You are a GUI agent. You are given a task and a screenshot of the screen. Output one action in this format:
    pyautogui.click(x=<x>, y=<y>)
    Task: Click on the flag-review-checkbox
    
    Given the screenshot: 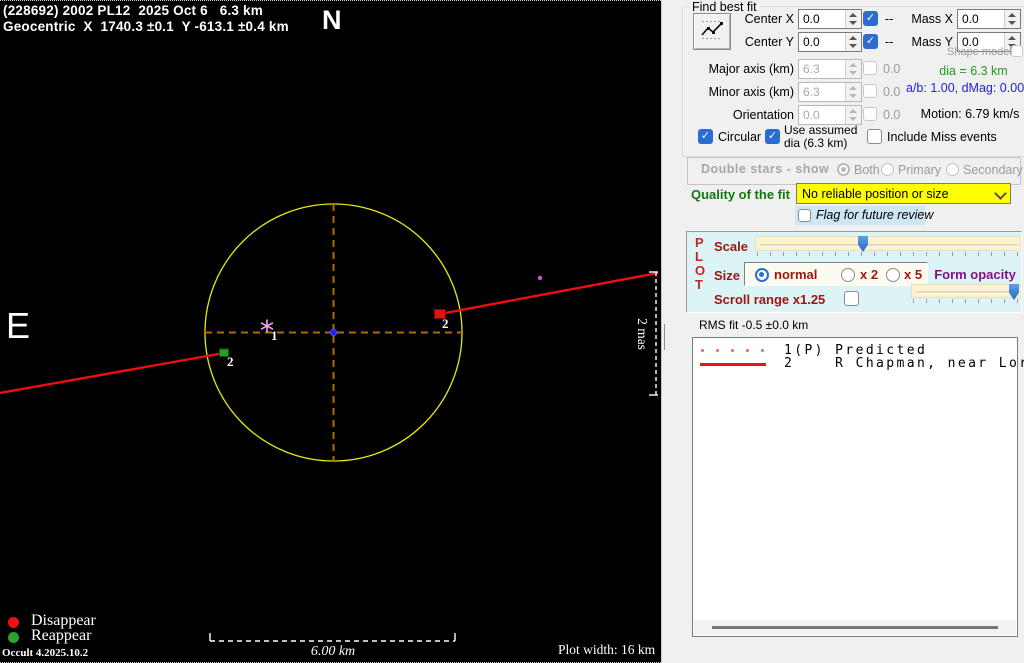 What is the action you would take?
    pyautogui.click(x=804, y=215)
    